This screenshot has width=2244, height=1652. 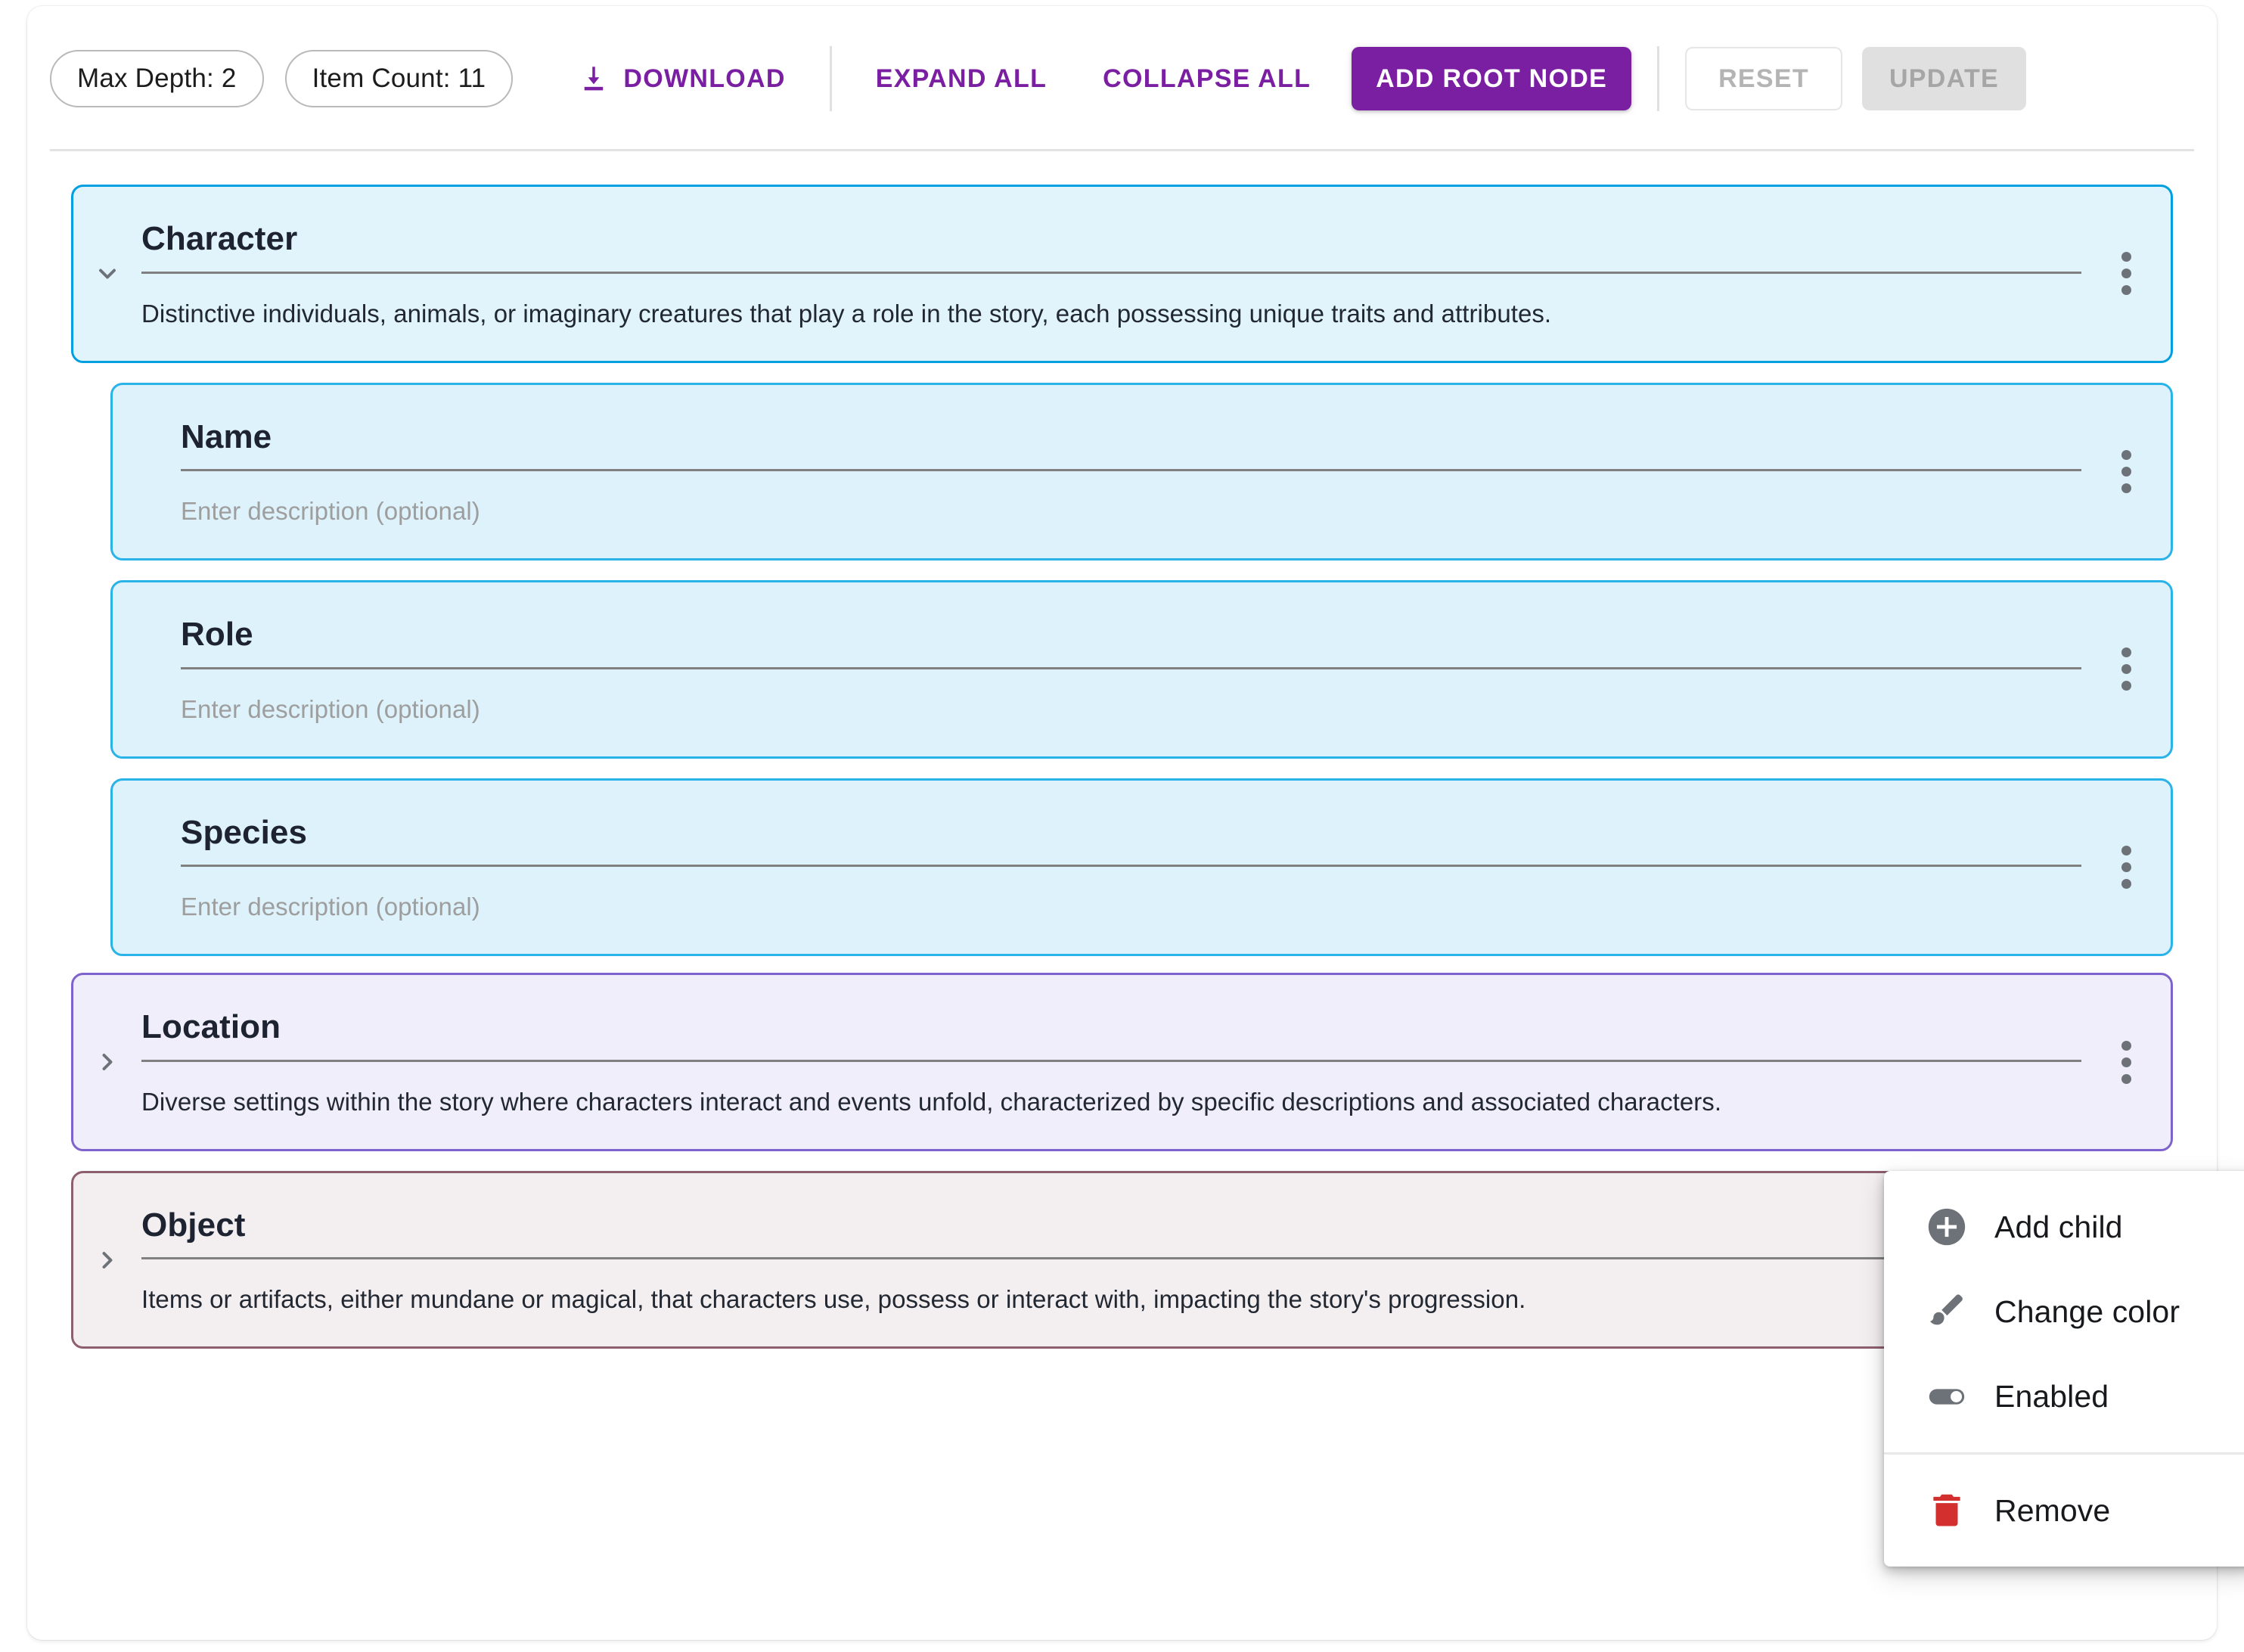 I want to click on context-menu-item-remove: Remove, so click(x=2064, y=1510).